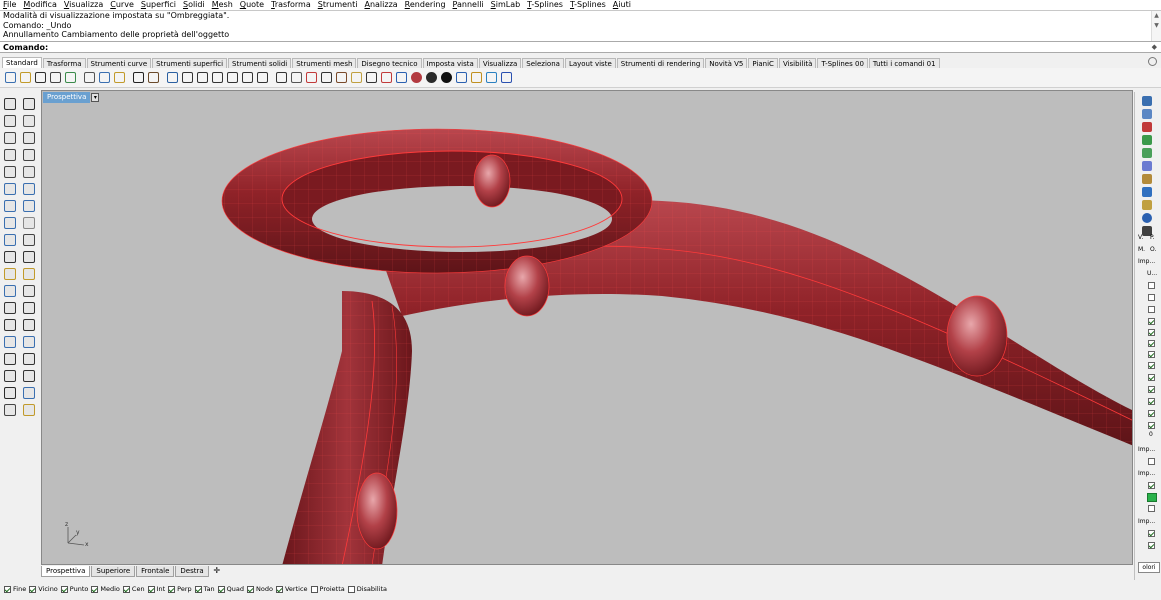 Image resolution: width=1161 pixels, height=600 pixels. I want to click on rectangle-icon, so click(9, 154).